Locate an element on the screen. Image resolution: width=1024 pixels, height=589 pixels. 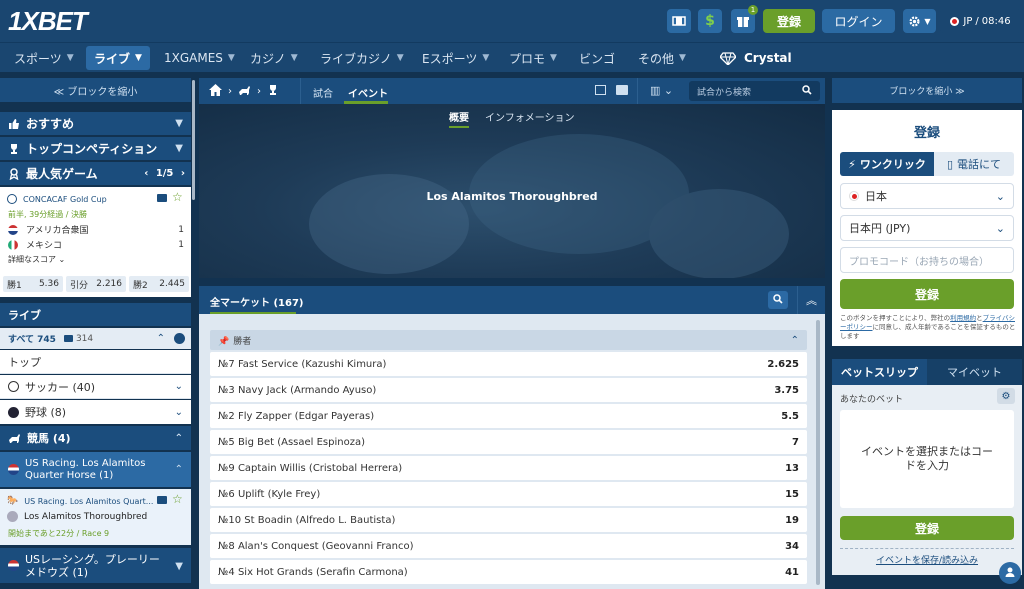
runner-odd: 3.75 is located at coordinates (786, 390).